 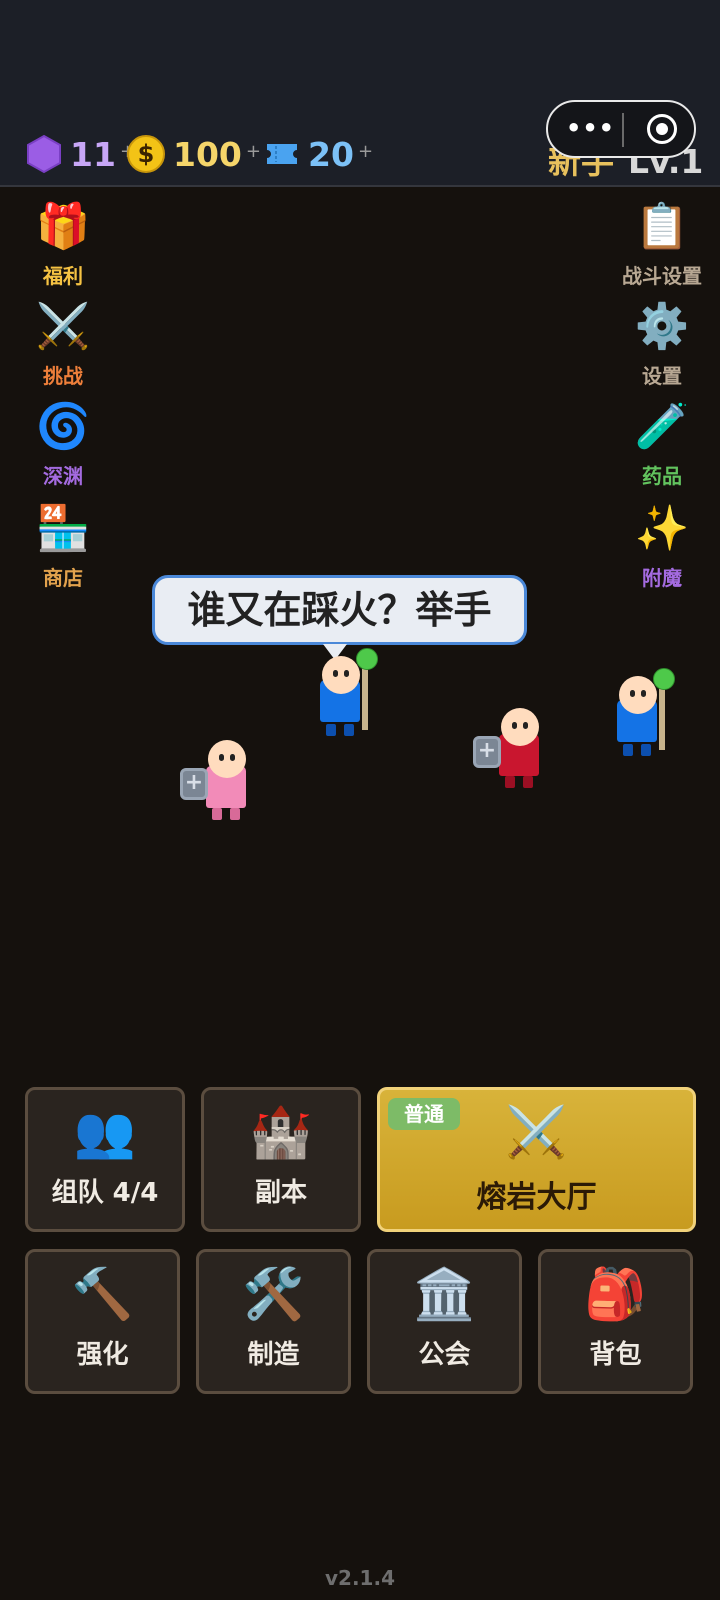 What do you see at coordinates (662, 276) in the screenshot?
I see `menu-battle-settings-label: 战斗设置` at bounding box center [662, 276].